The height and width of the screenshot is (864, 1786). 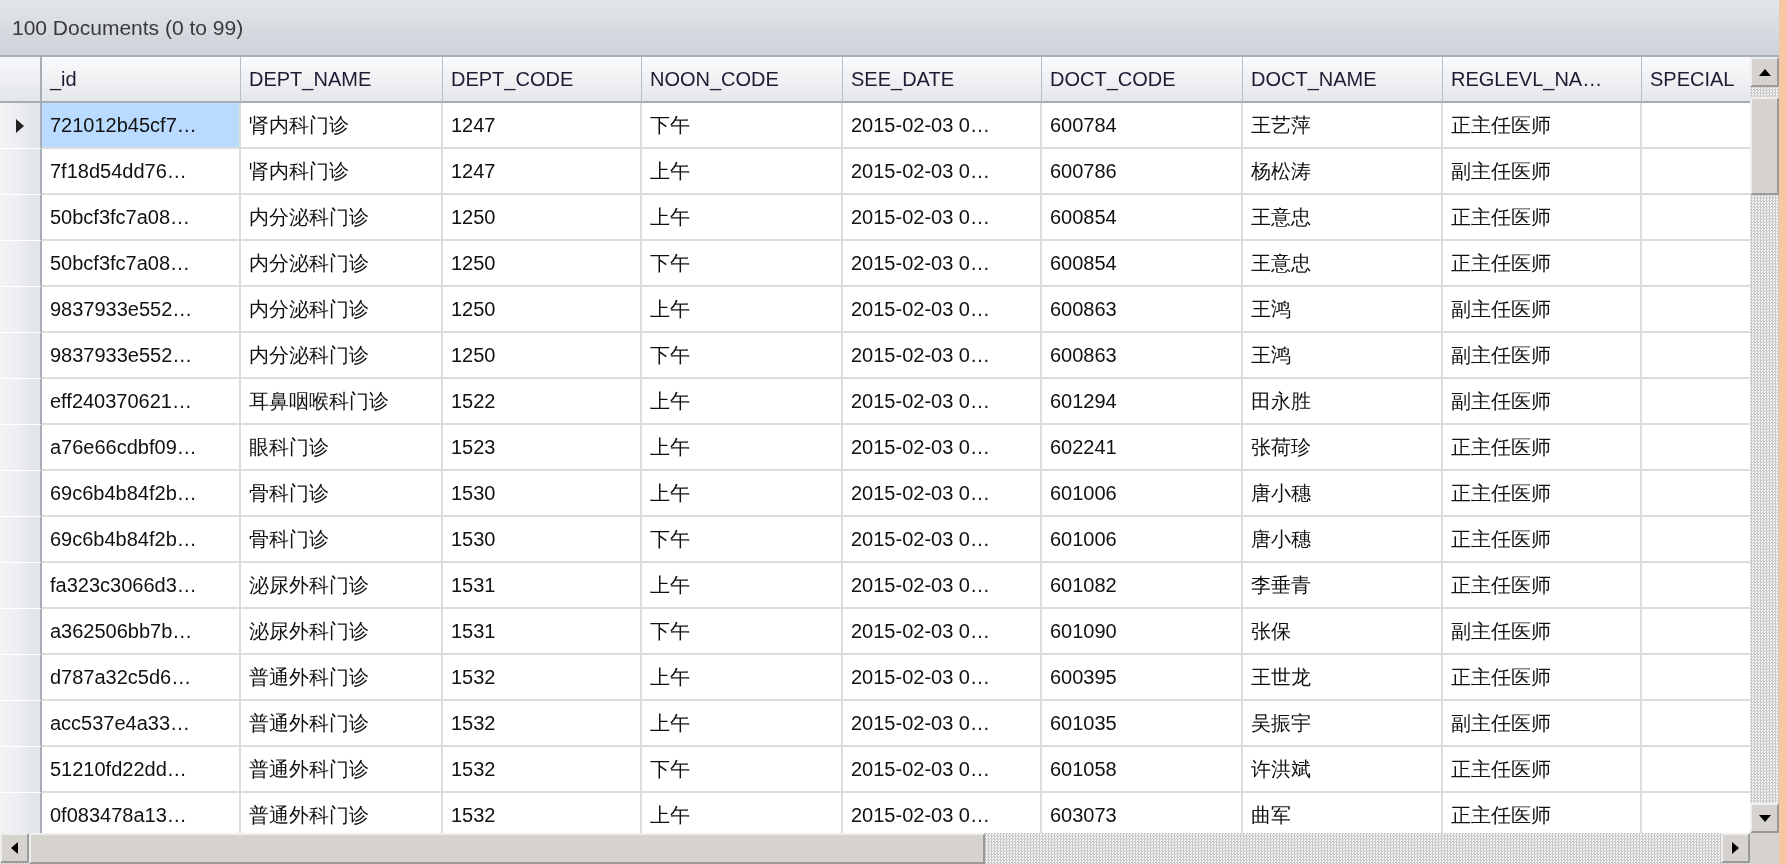 What do you see at coordinates (1343, 632) in the screenshot?
I see `table-cell: 张保` at bounding box center [1343, 632].